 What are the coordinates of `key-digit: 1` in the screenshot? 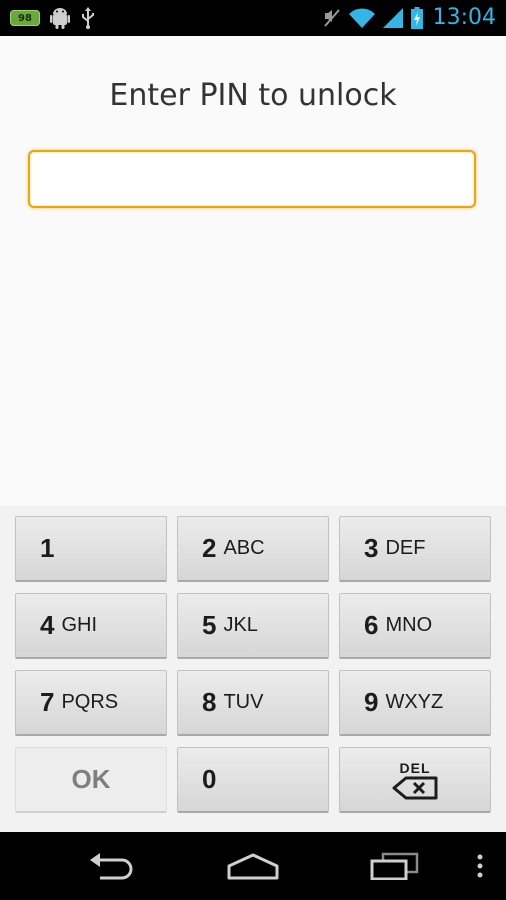 It's located at (47, 548).